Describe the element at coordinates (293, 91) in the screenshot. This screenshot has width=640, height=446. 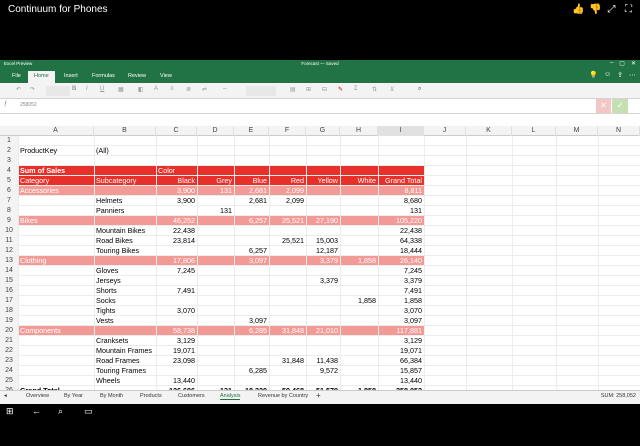
I see `conditional-format-icon: ▤` at that location.